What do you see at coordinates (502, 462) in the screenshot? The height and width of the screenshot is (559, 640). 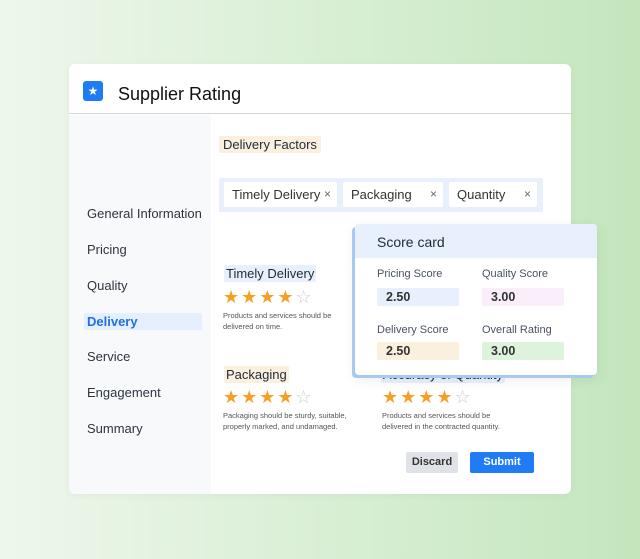 I see `submit-button: Submit` at bounding box center [502, 462].